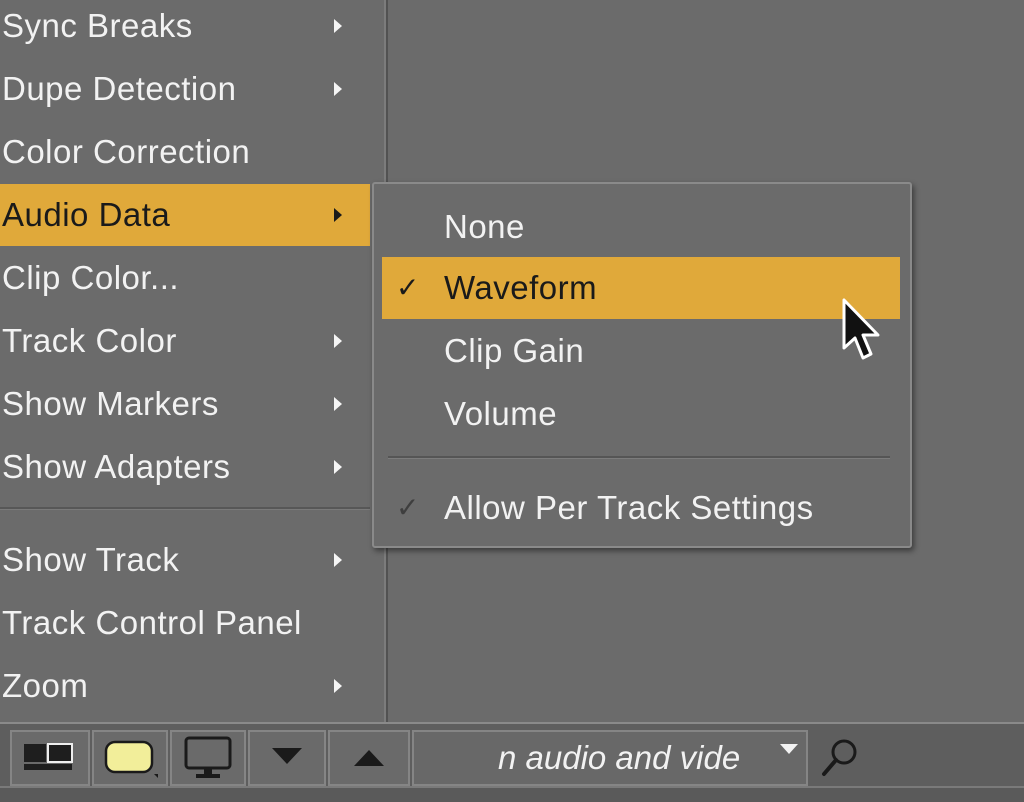 This screenshot has height=802, width=1024. I want to click on search-input: n audio and vide, so click(619, 758).